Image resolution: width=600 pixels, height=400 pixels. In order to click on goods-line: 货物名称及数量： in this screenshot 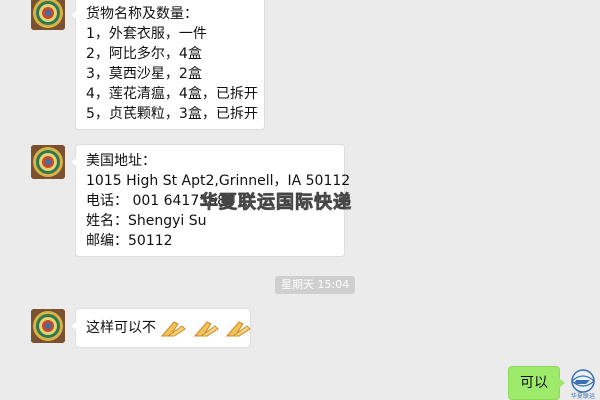, I will do `click(142, 14)`.